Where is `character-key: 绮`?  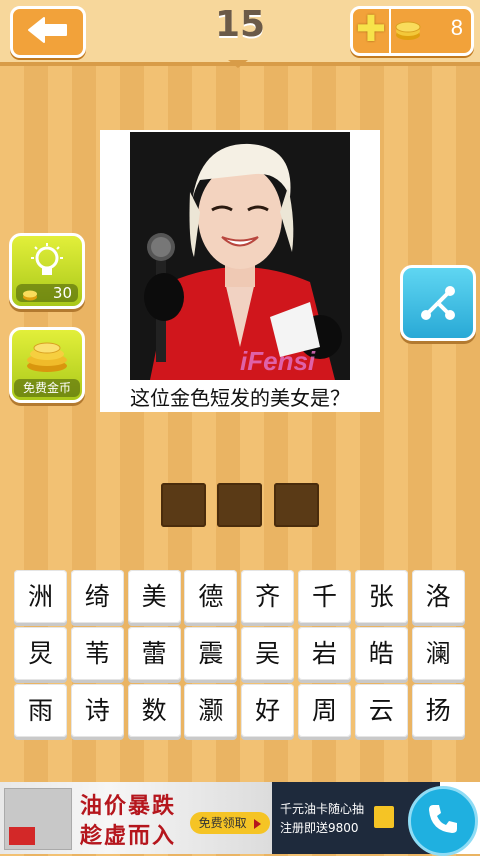
character-key: 绮 is located at coordinates (97, 596).